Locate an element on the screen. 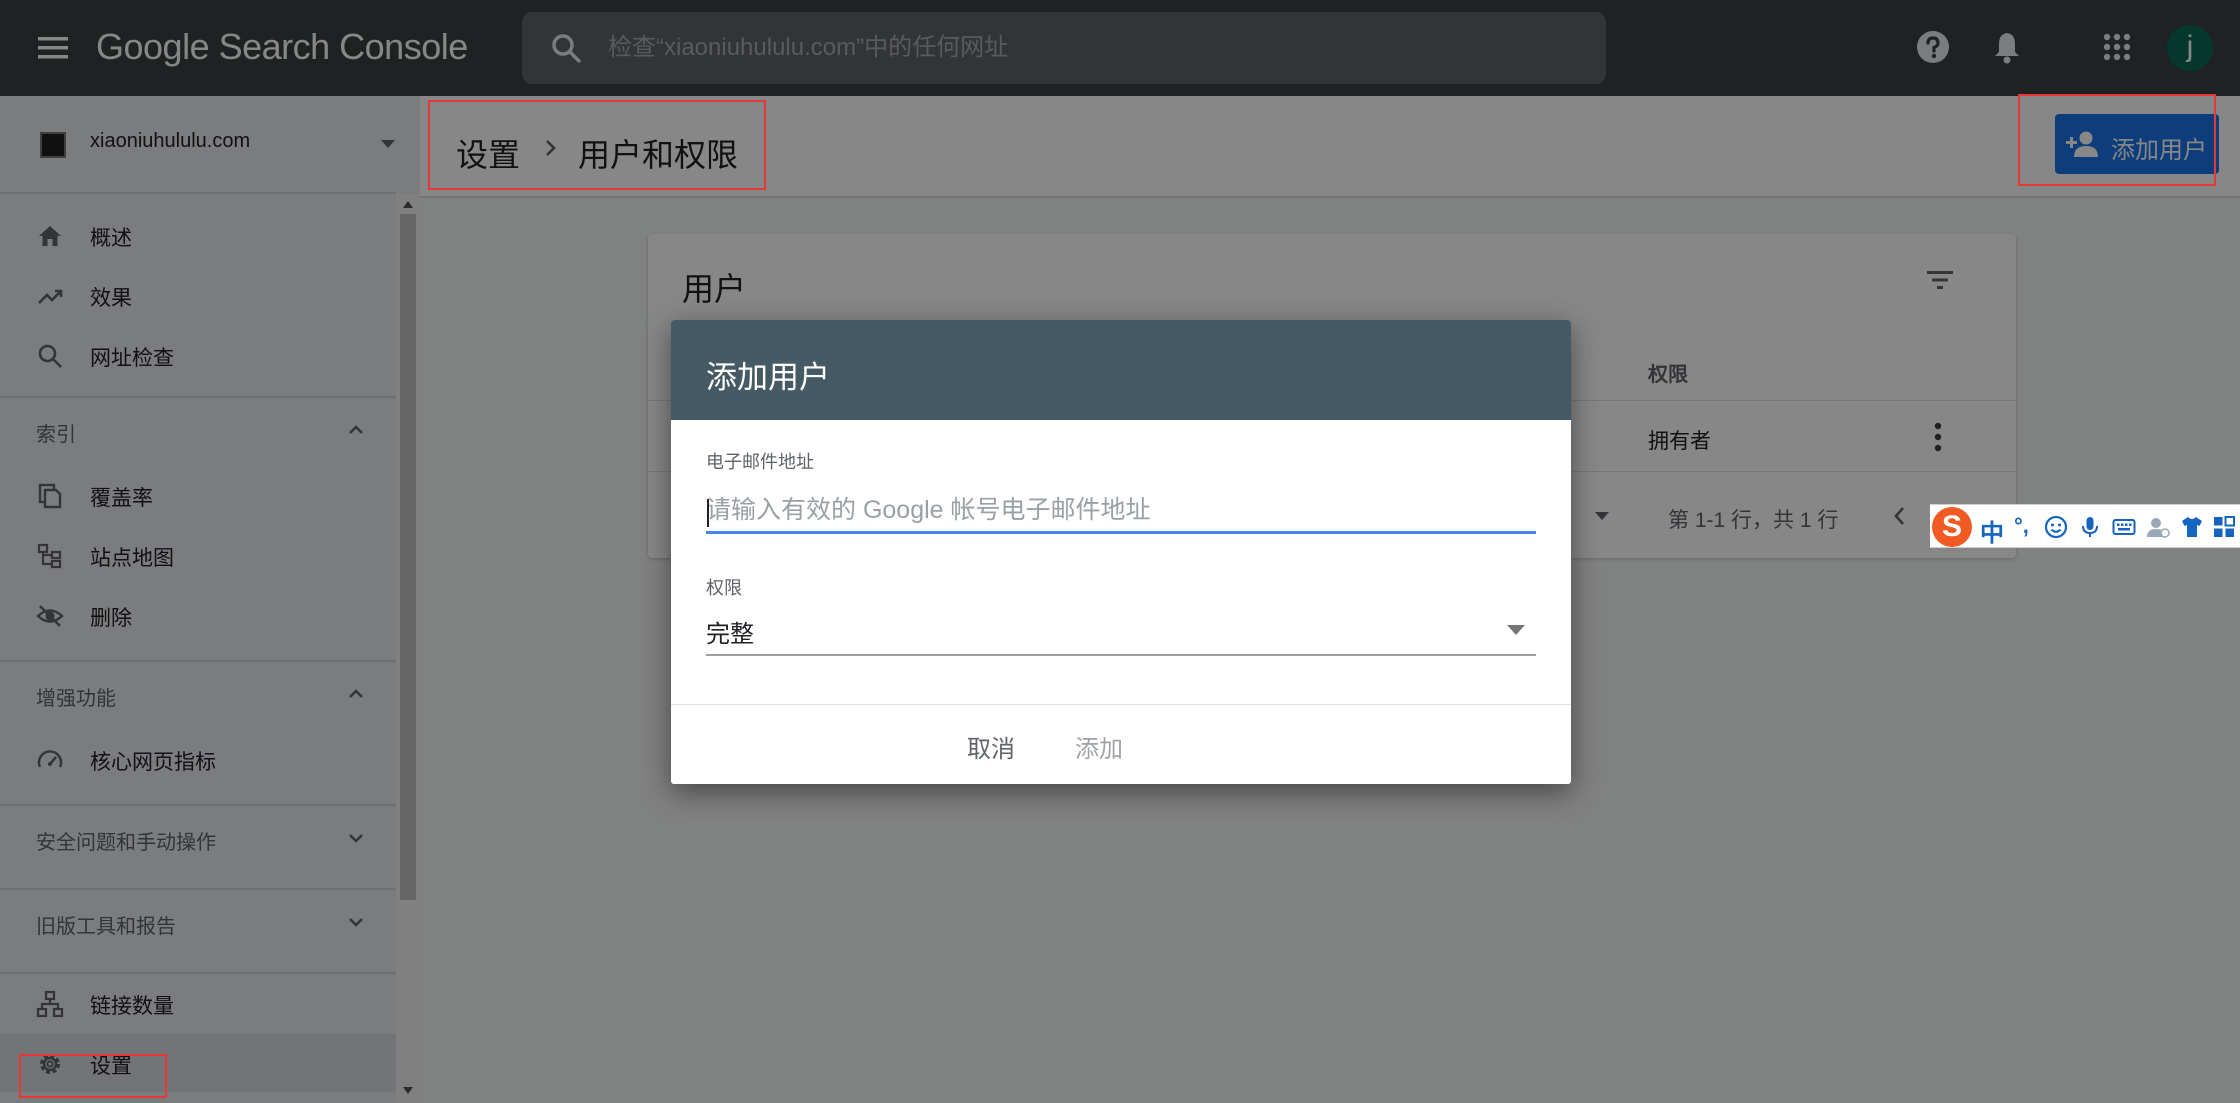 This screenshot has width=2240, height=1103. microphone-icon is located at coordinates (2090, 527).